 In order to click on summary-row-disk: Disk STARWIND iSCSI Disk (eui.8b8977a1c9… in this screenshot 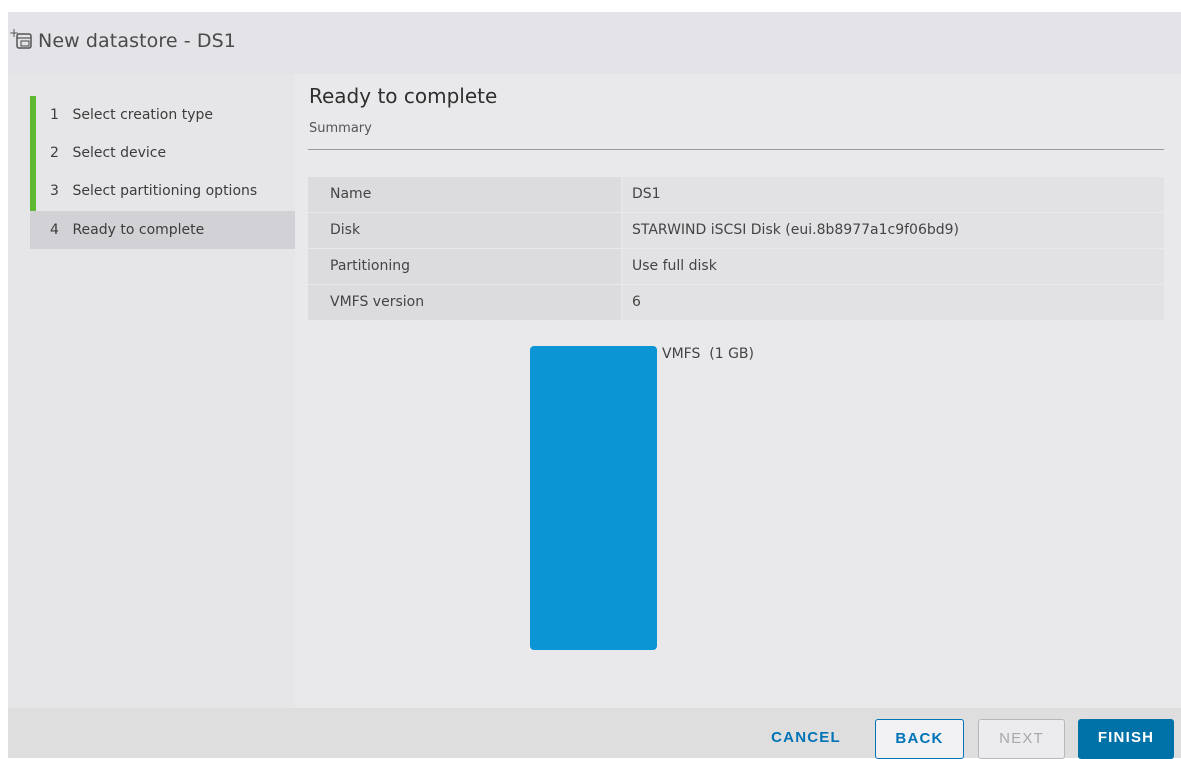, I will do `click(736, 231)`.